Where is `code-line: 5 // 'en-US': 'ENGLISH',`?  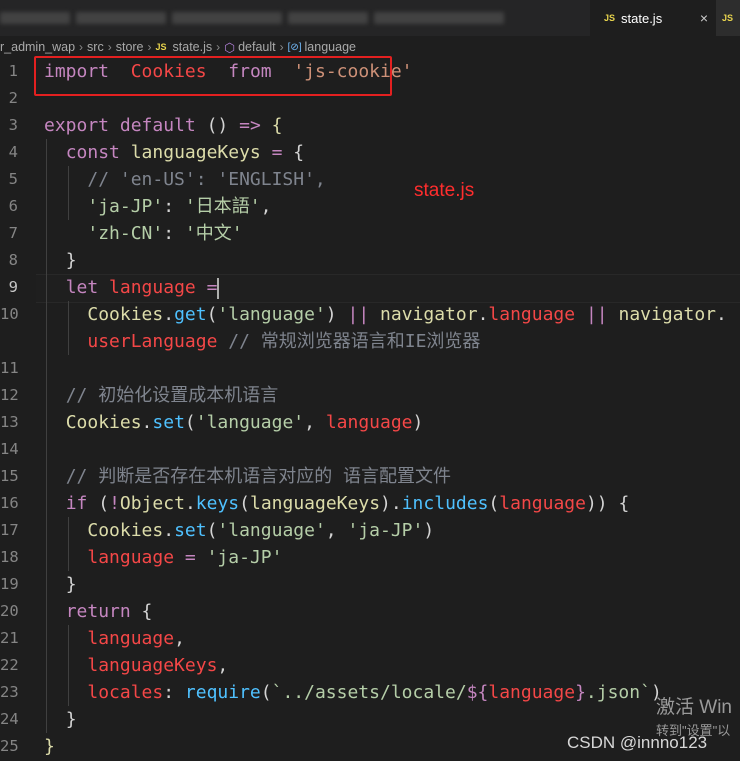 code-line: 5 // 'en-US': 'ENGLISH', is located at coordinates (370, 179).